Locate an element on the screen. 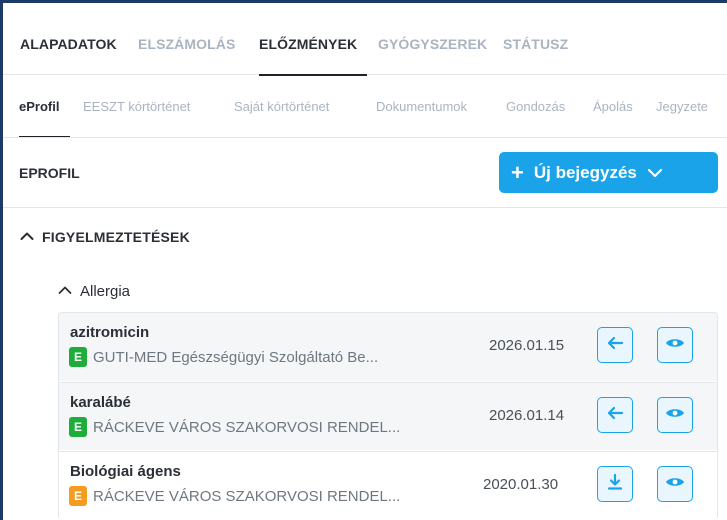 The height and width of the screenshot is (520, 727). download-button is located at coordinates (615, 484).